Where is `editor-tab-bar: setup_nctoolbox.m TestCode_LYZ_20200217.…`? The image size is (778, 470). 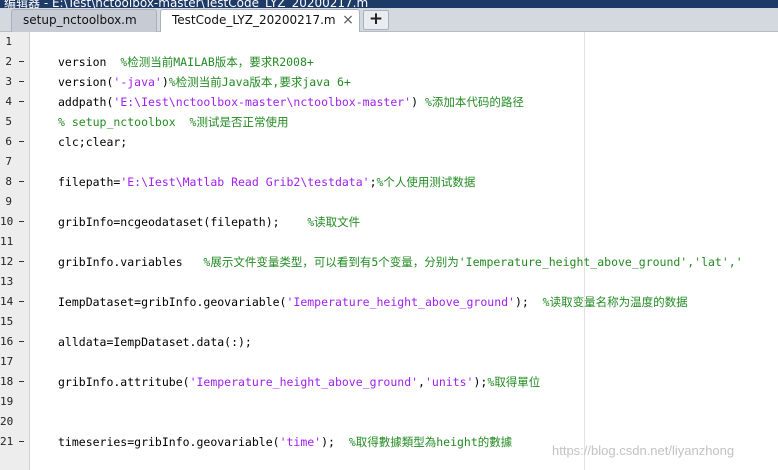 editor-tab-bar: setup_nctoolbox.m TestCode_LYZ_20200217.… is located at coordinates (389, 20).